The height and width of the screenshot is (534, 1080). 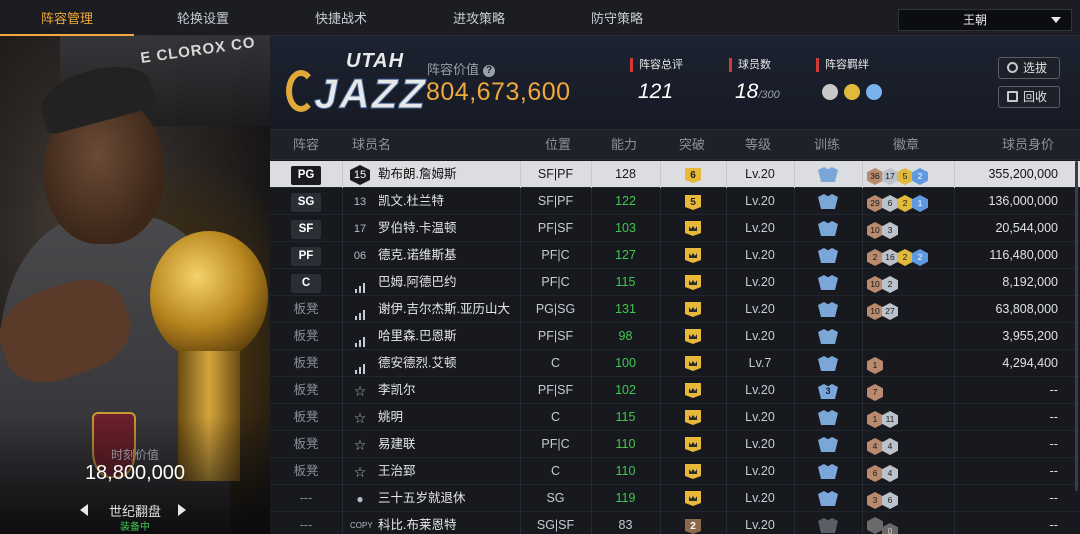 I want to click on table-row: SG 13 凯文.杜兰特 SF|PF 122 5 Lv.20 29 6 2 1 136,000,000, so click(x=675, y=201).